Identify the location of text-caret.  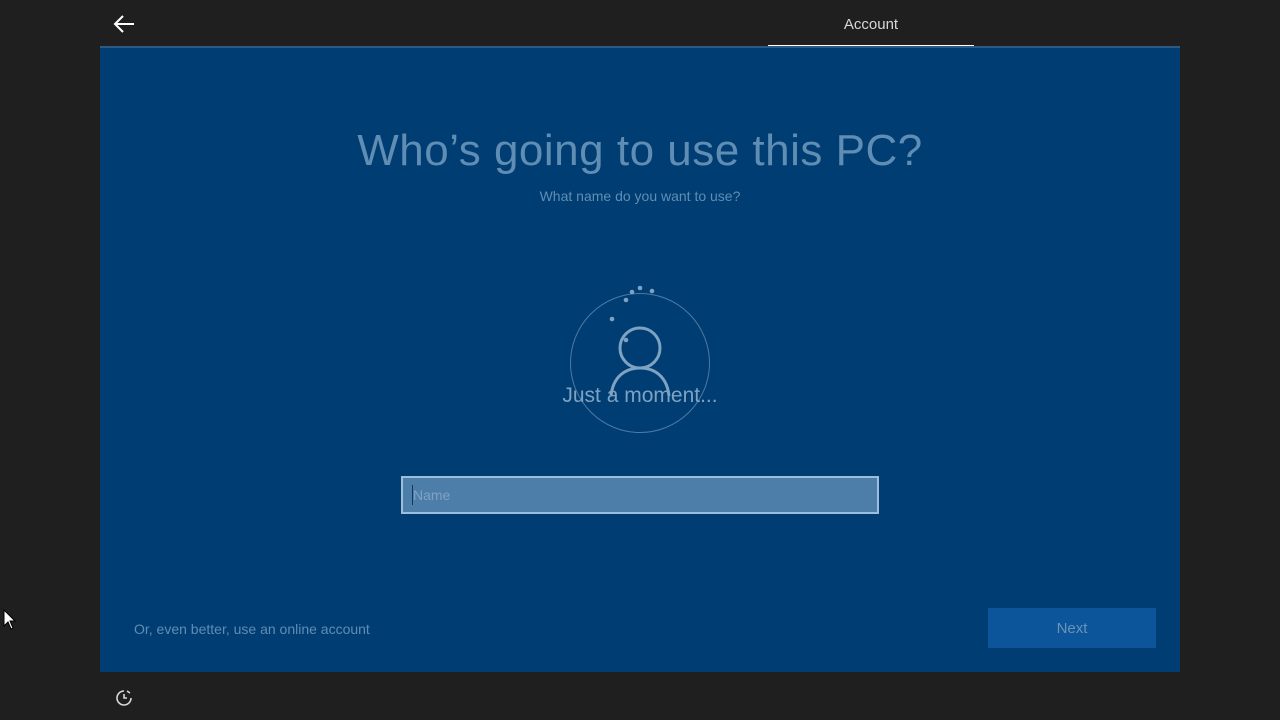
(412, 495).